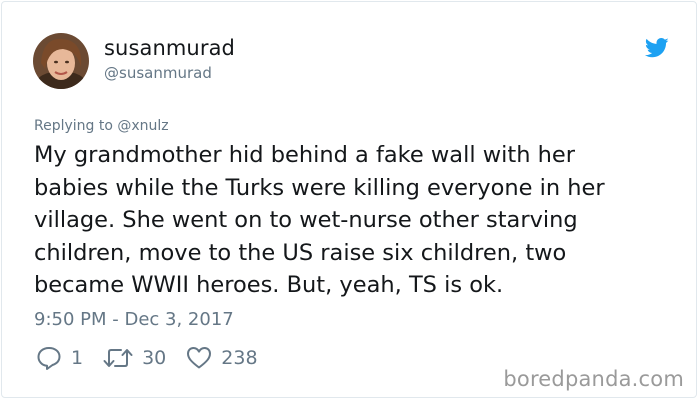 The image size is (700, 401). I want to click on display-name: susanmurad, so click(169, 48).